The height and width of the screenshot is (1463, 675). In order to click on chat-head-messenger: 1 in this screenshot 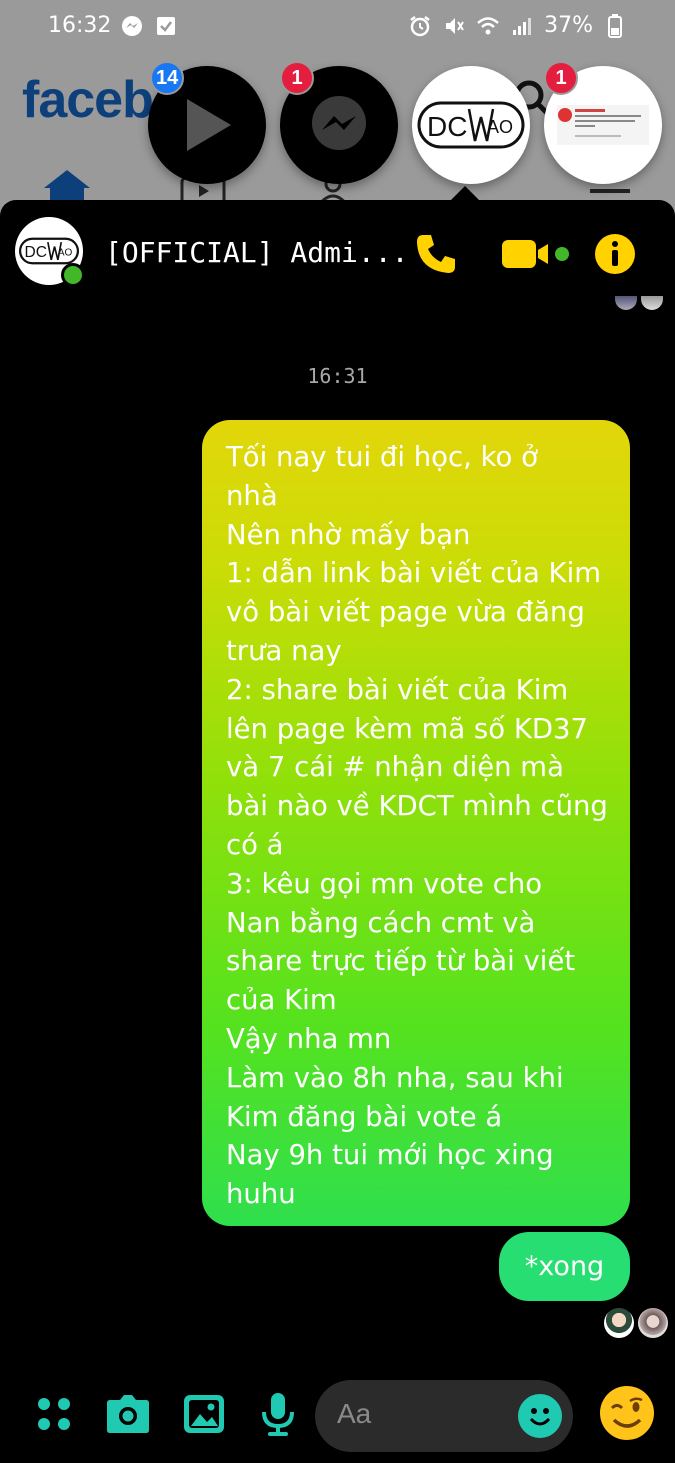, I will do `click(339, 122)`.